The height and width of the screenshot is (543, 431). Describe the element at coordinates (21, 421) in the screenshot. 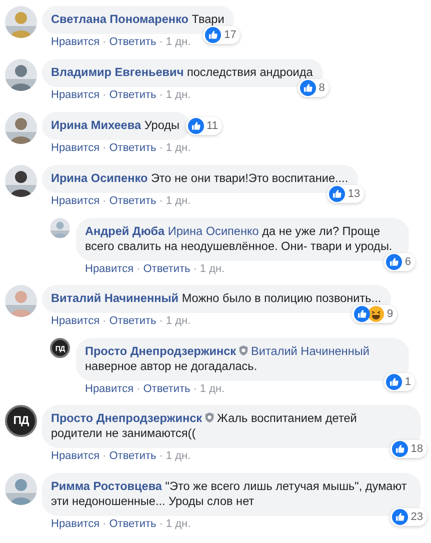

I see `logo-avatar: ПД` at that location.